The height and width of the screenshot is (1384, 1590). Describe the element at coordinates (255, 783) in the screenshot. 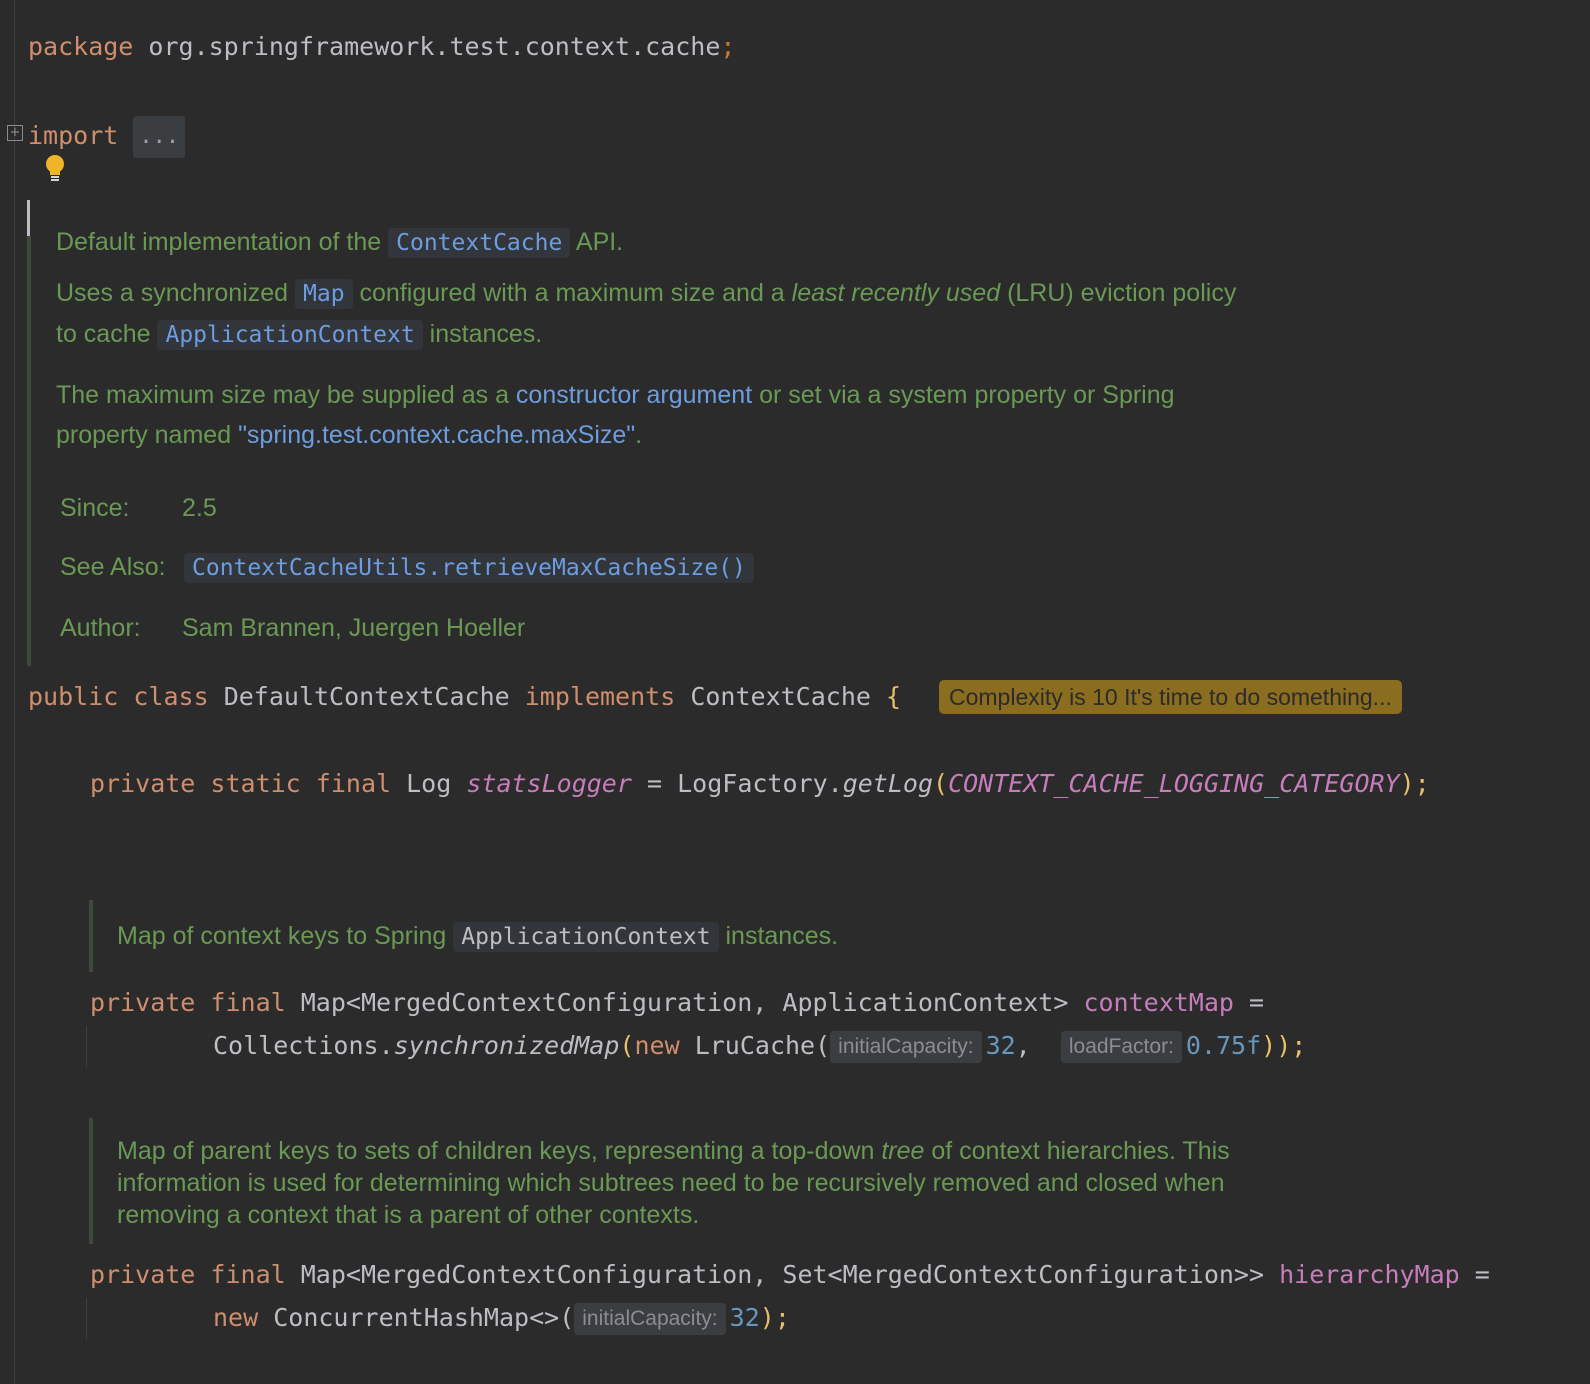

I see `static-keyword: static` at that location.